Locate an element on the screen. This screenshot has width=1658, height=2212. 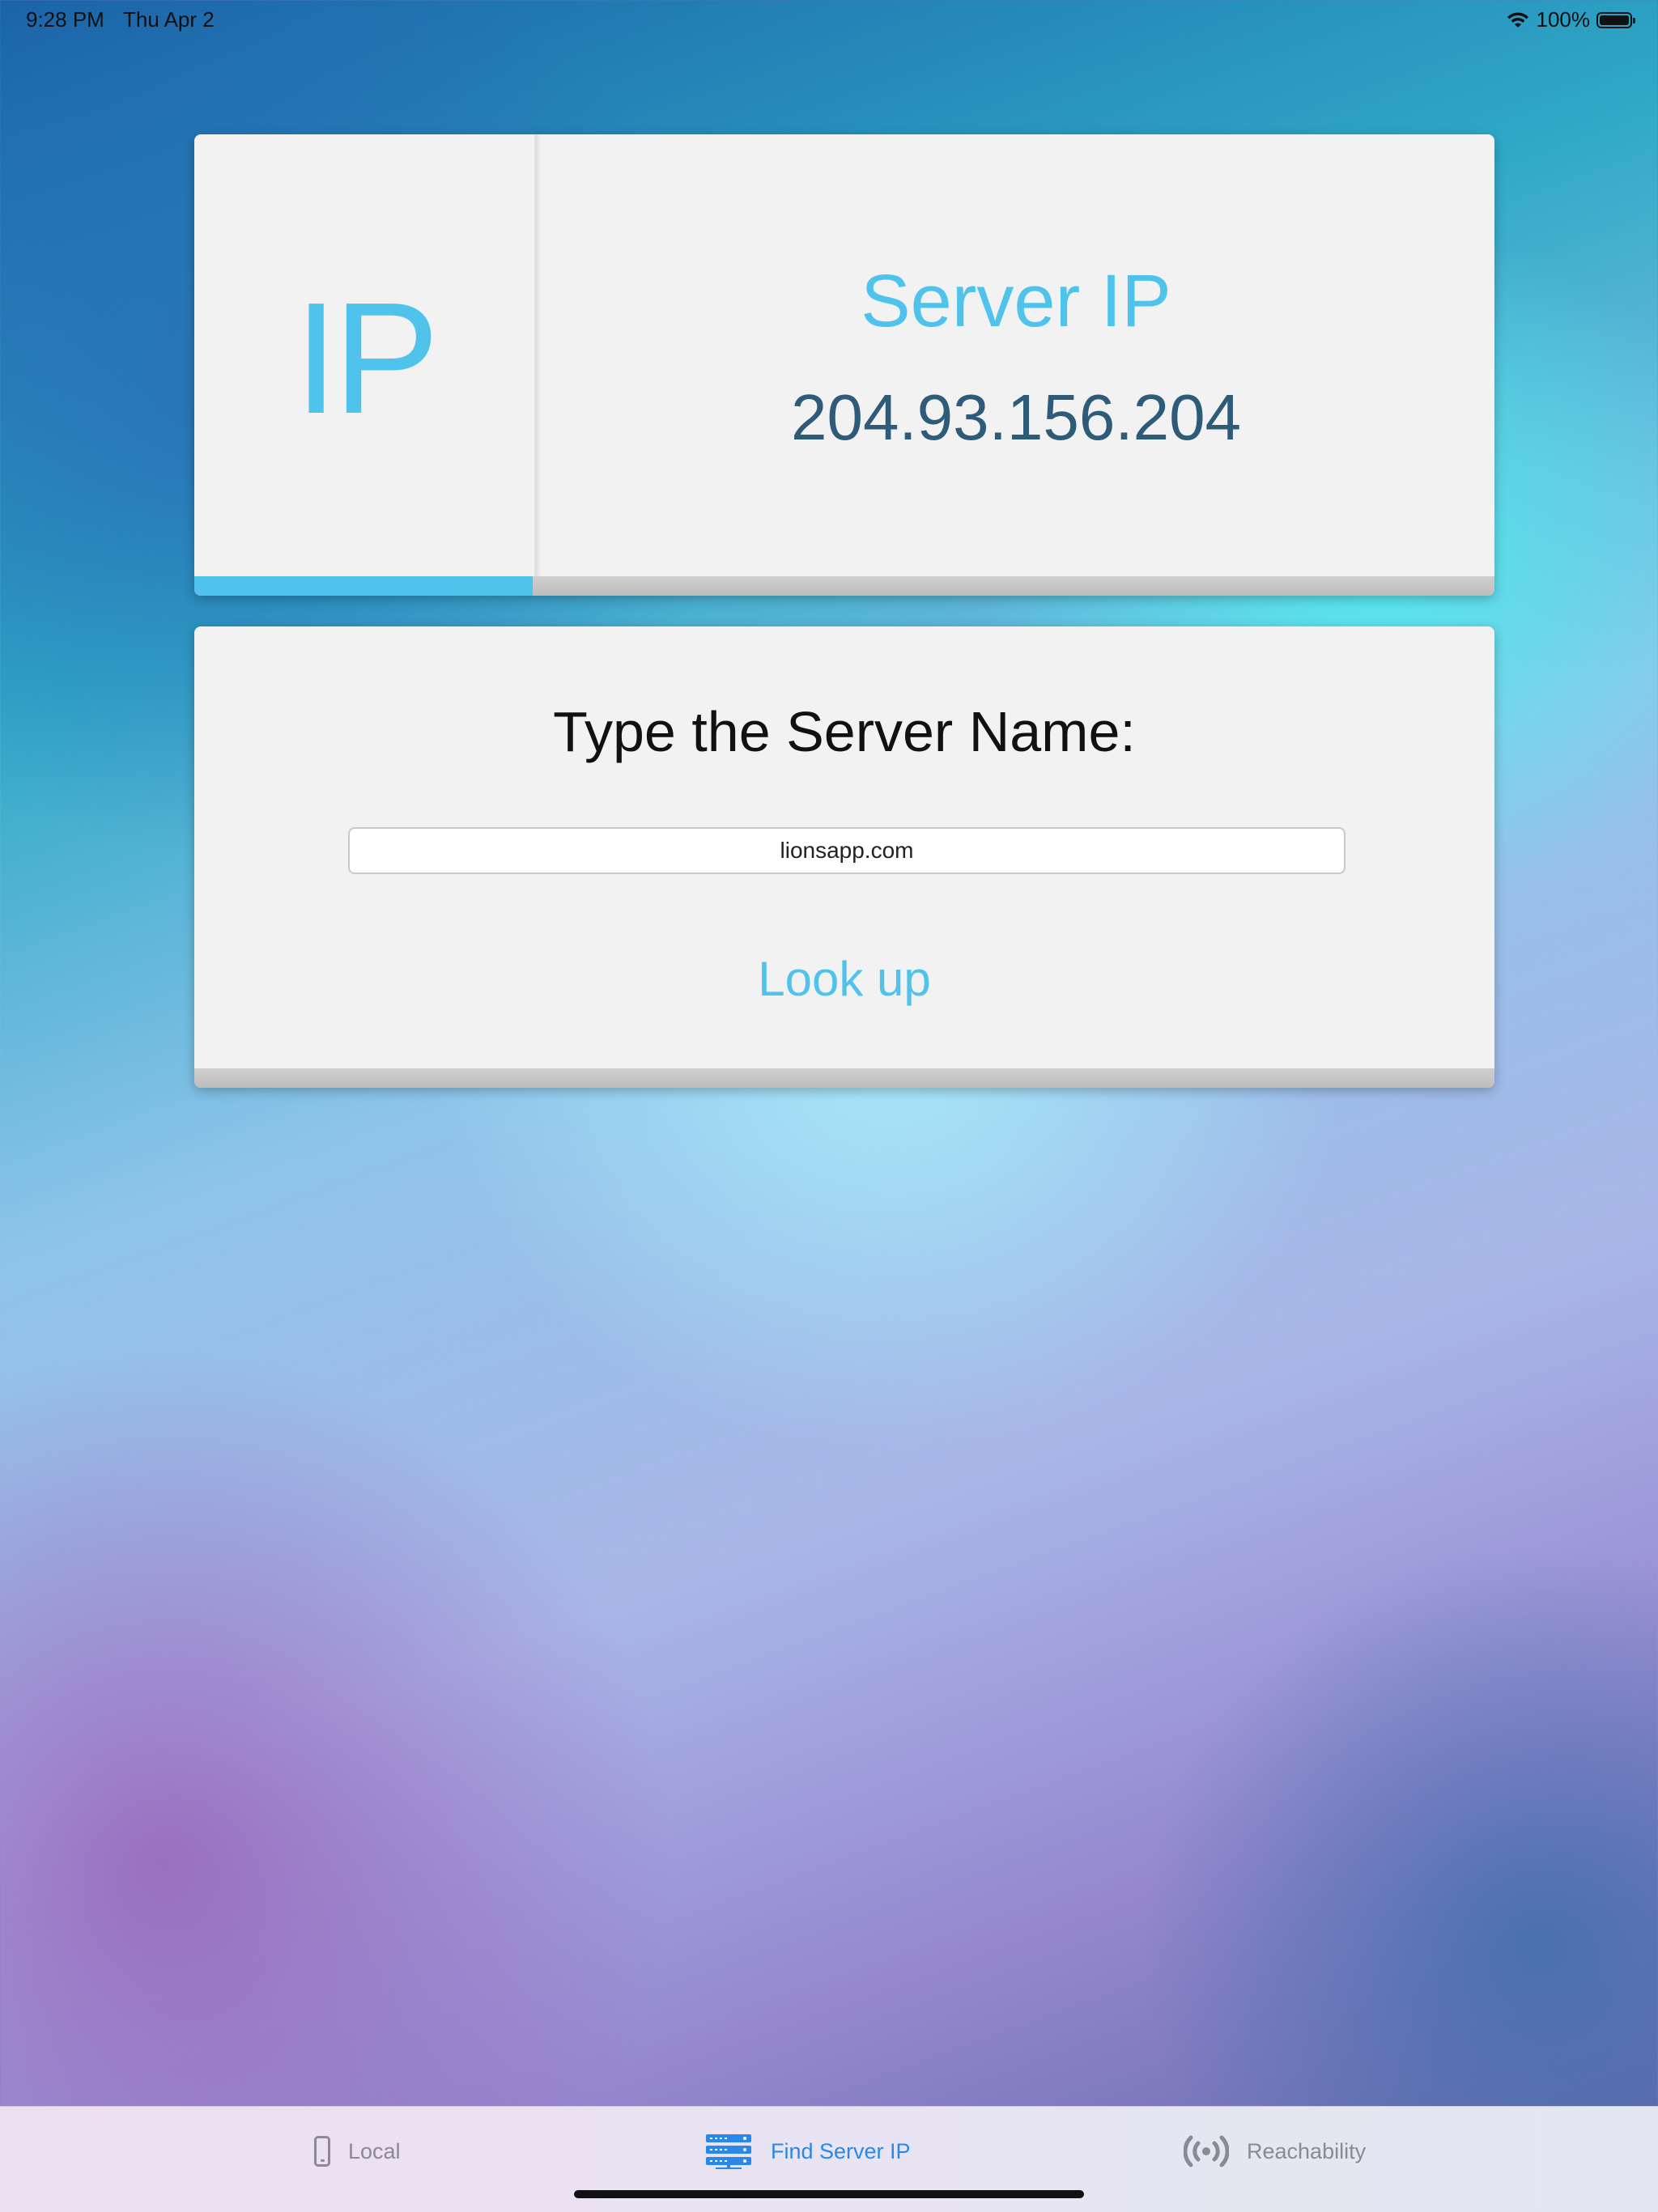
tab-local: Local is located at coordinates (357, 2151).